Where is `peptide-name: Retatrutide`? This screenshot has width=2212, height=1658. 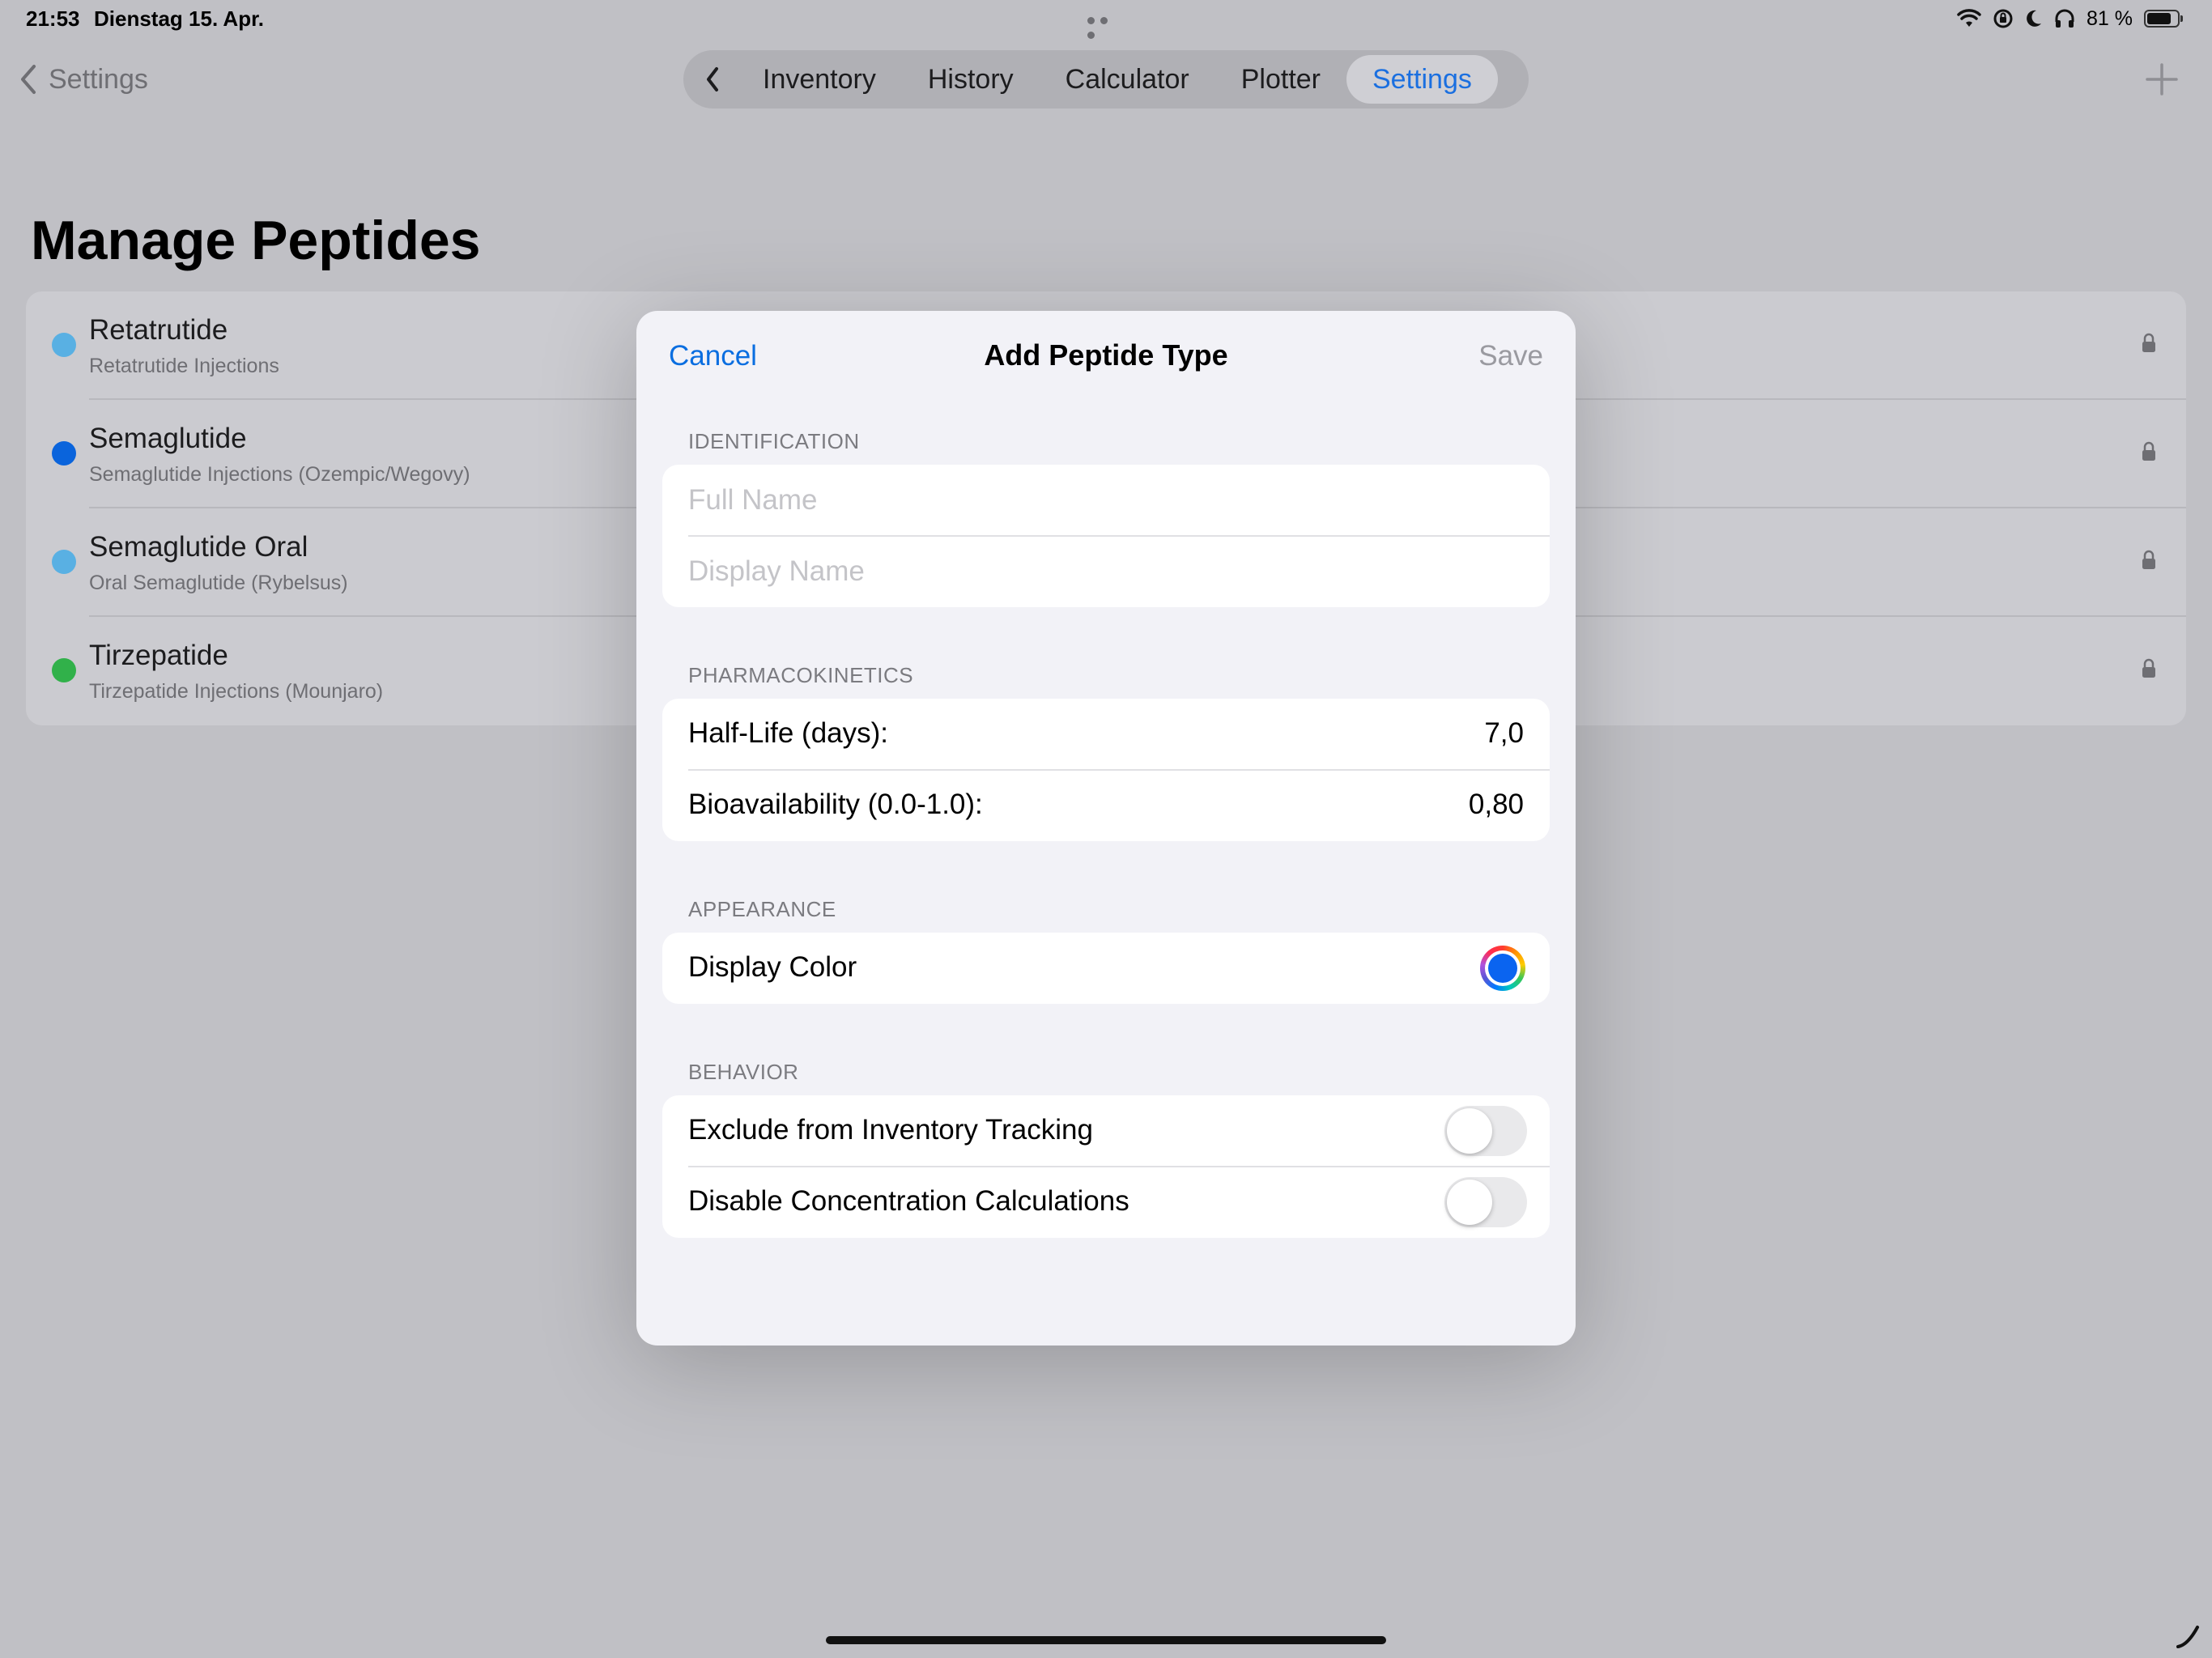 peptide-name: Retatrutide is located at coordinates (159, 330).